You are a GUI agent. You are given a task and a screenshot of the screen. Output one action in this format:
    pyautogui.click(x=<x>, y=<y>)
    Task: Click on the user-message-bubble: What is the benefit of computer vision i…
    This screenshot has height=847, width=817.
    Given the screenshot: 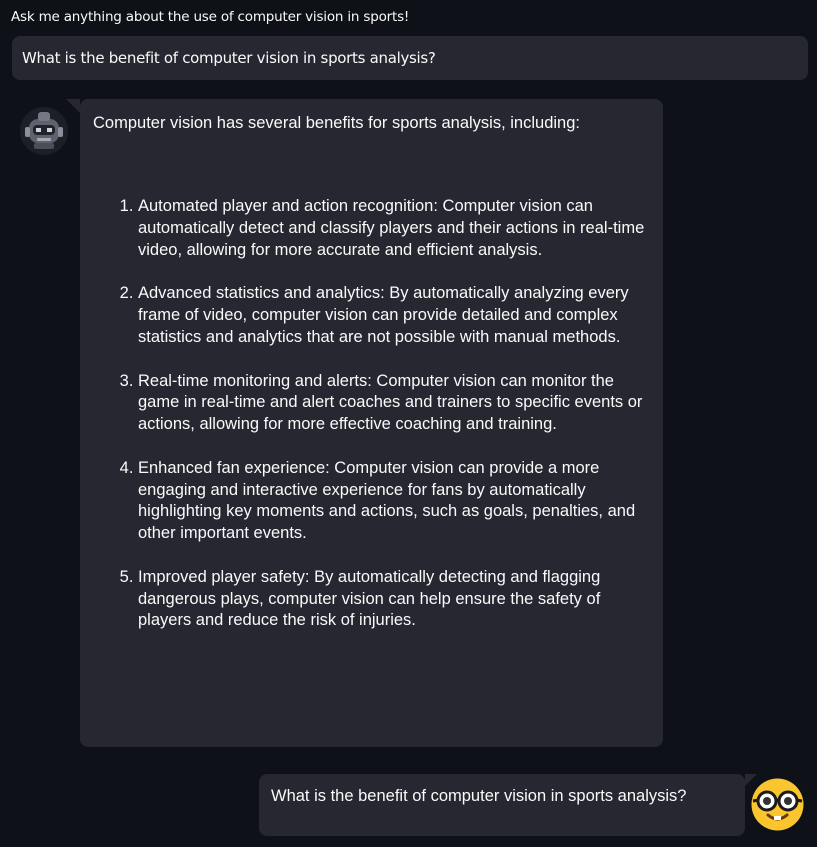 What is the action you would take?
    pyautogui.click(x=508, y=805)
    